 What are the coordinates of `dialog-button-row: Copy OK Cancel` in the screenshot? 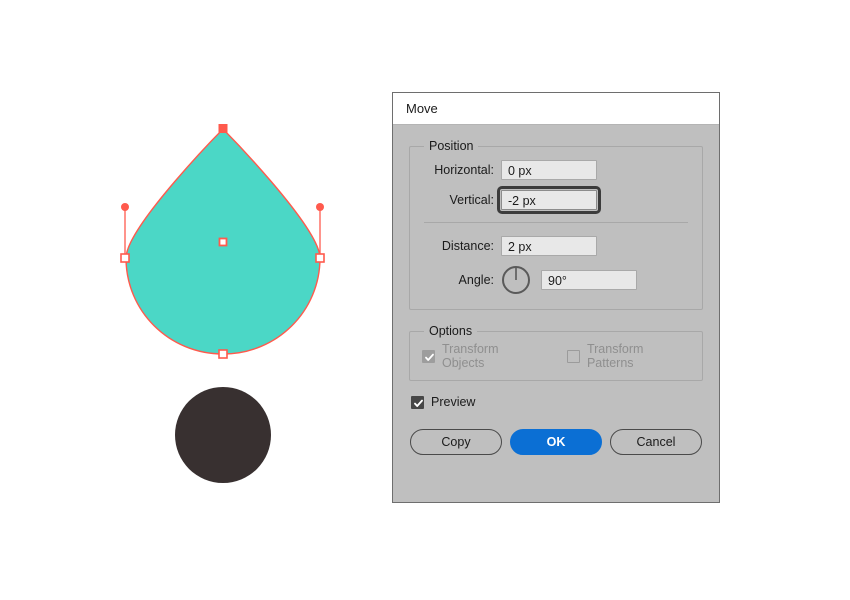 It's located at (556, 442).